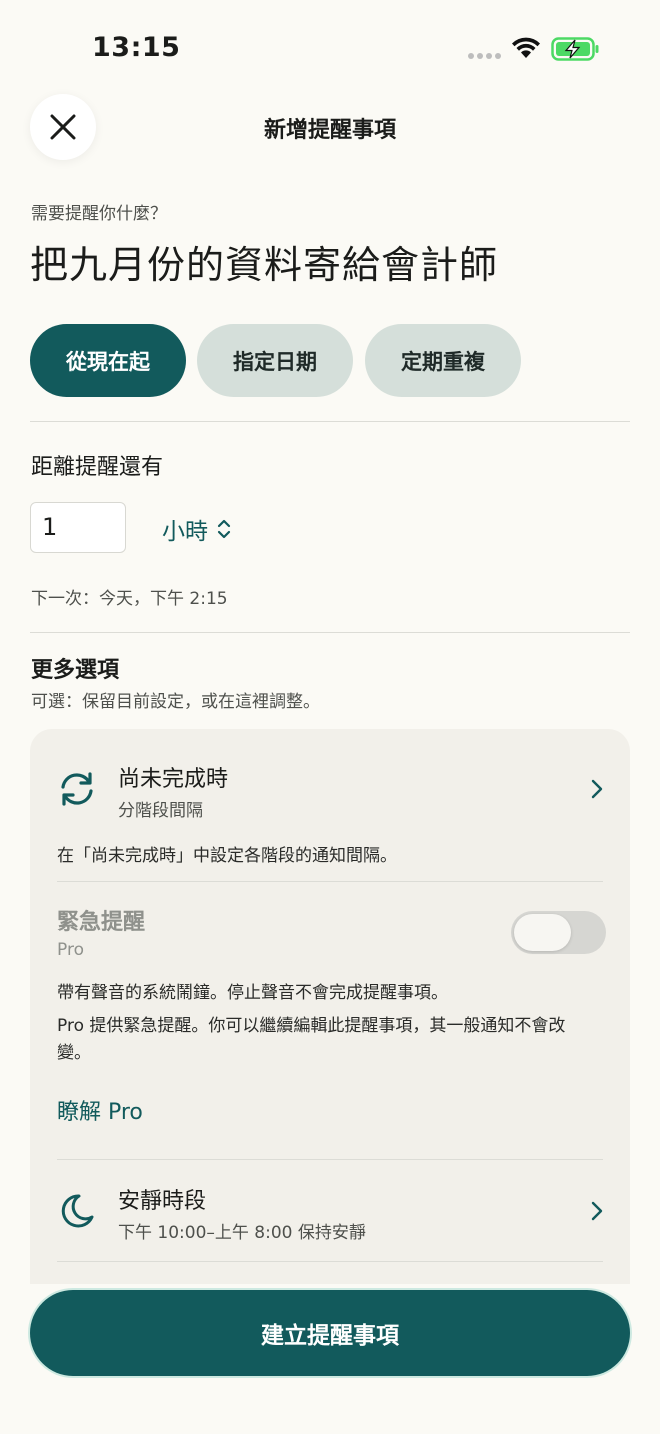  I want to click on toggle-knob, so click(542, 932).